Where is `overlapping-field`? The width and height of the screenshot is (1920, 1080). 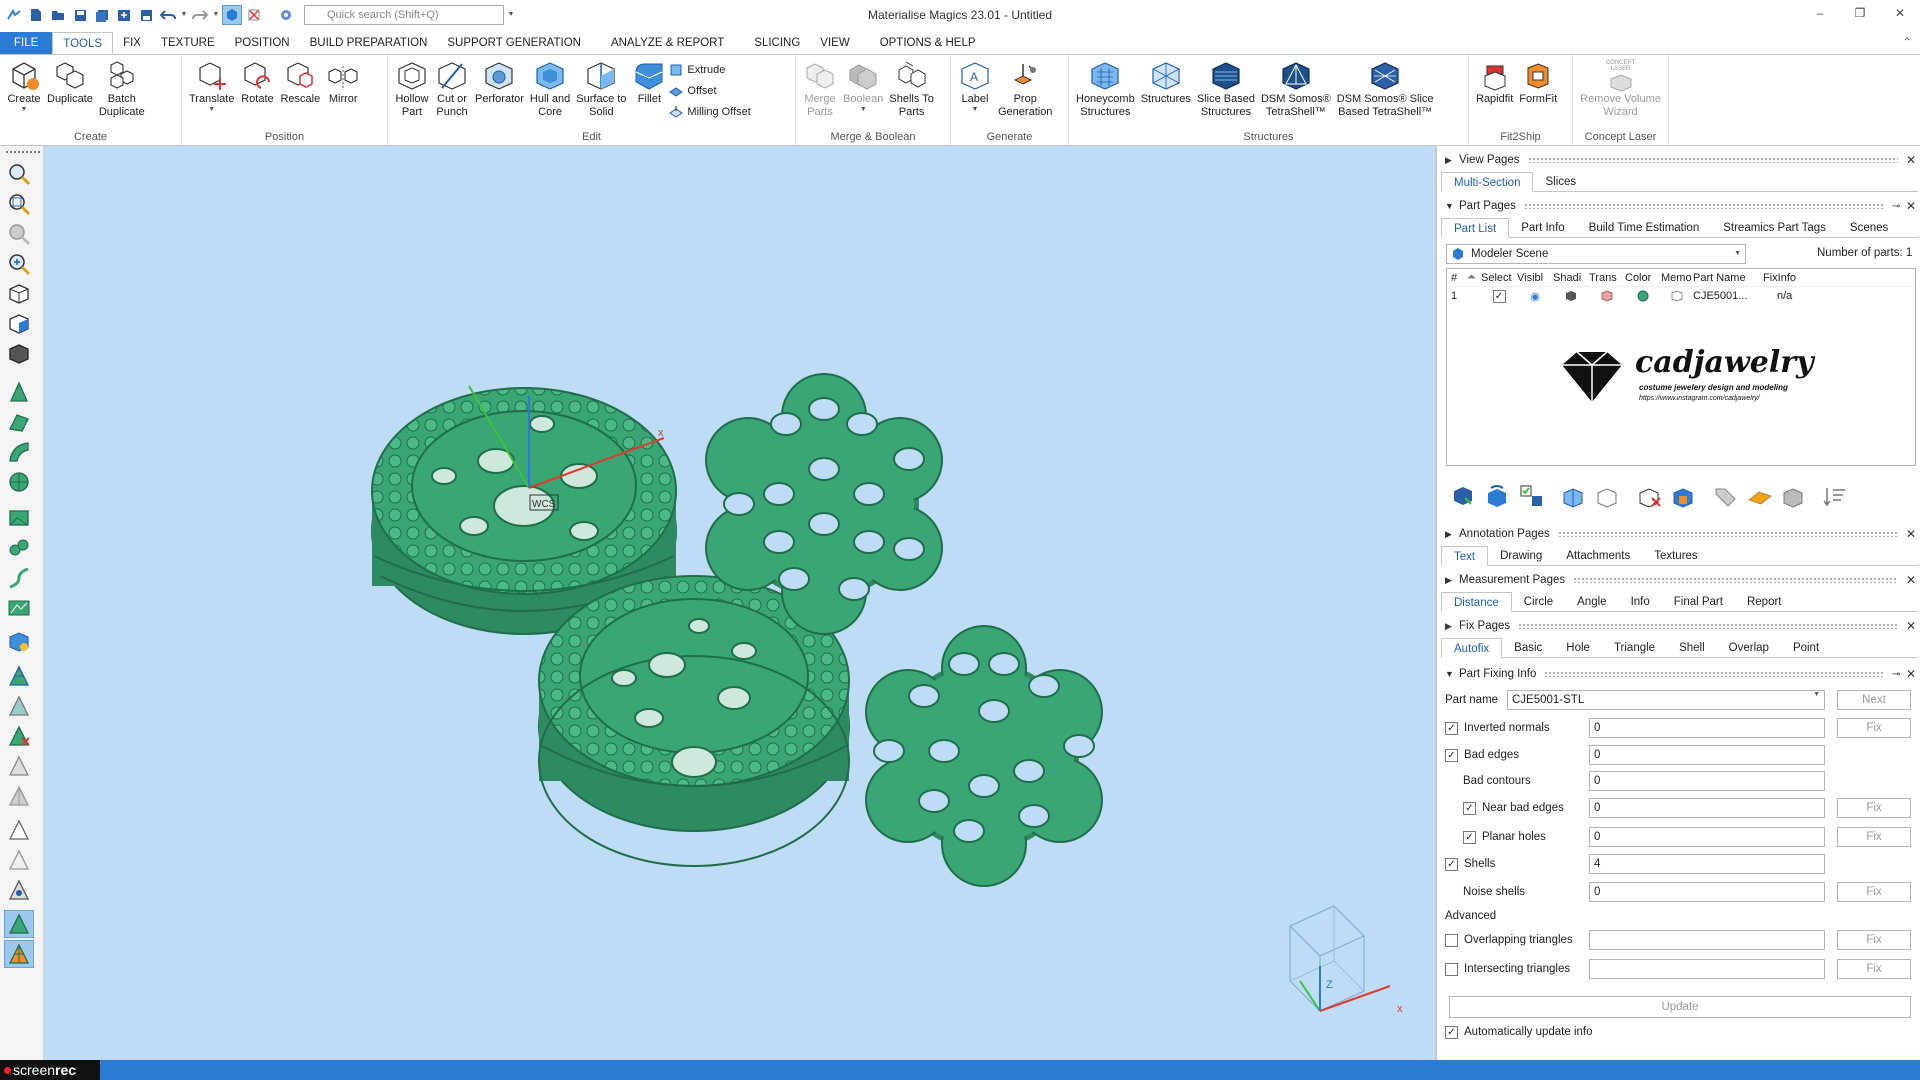
overlapping-field is located at coordinates (1707, 940).